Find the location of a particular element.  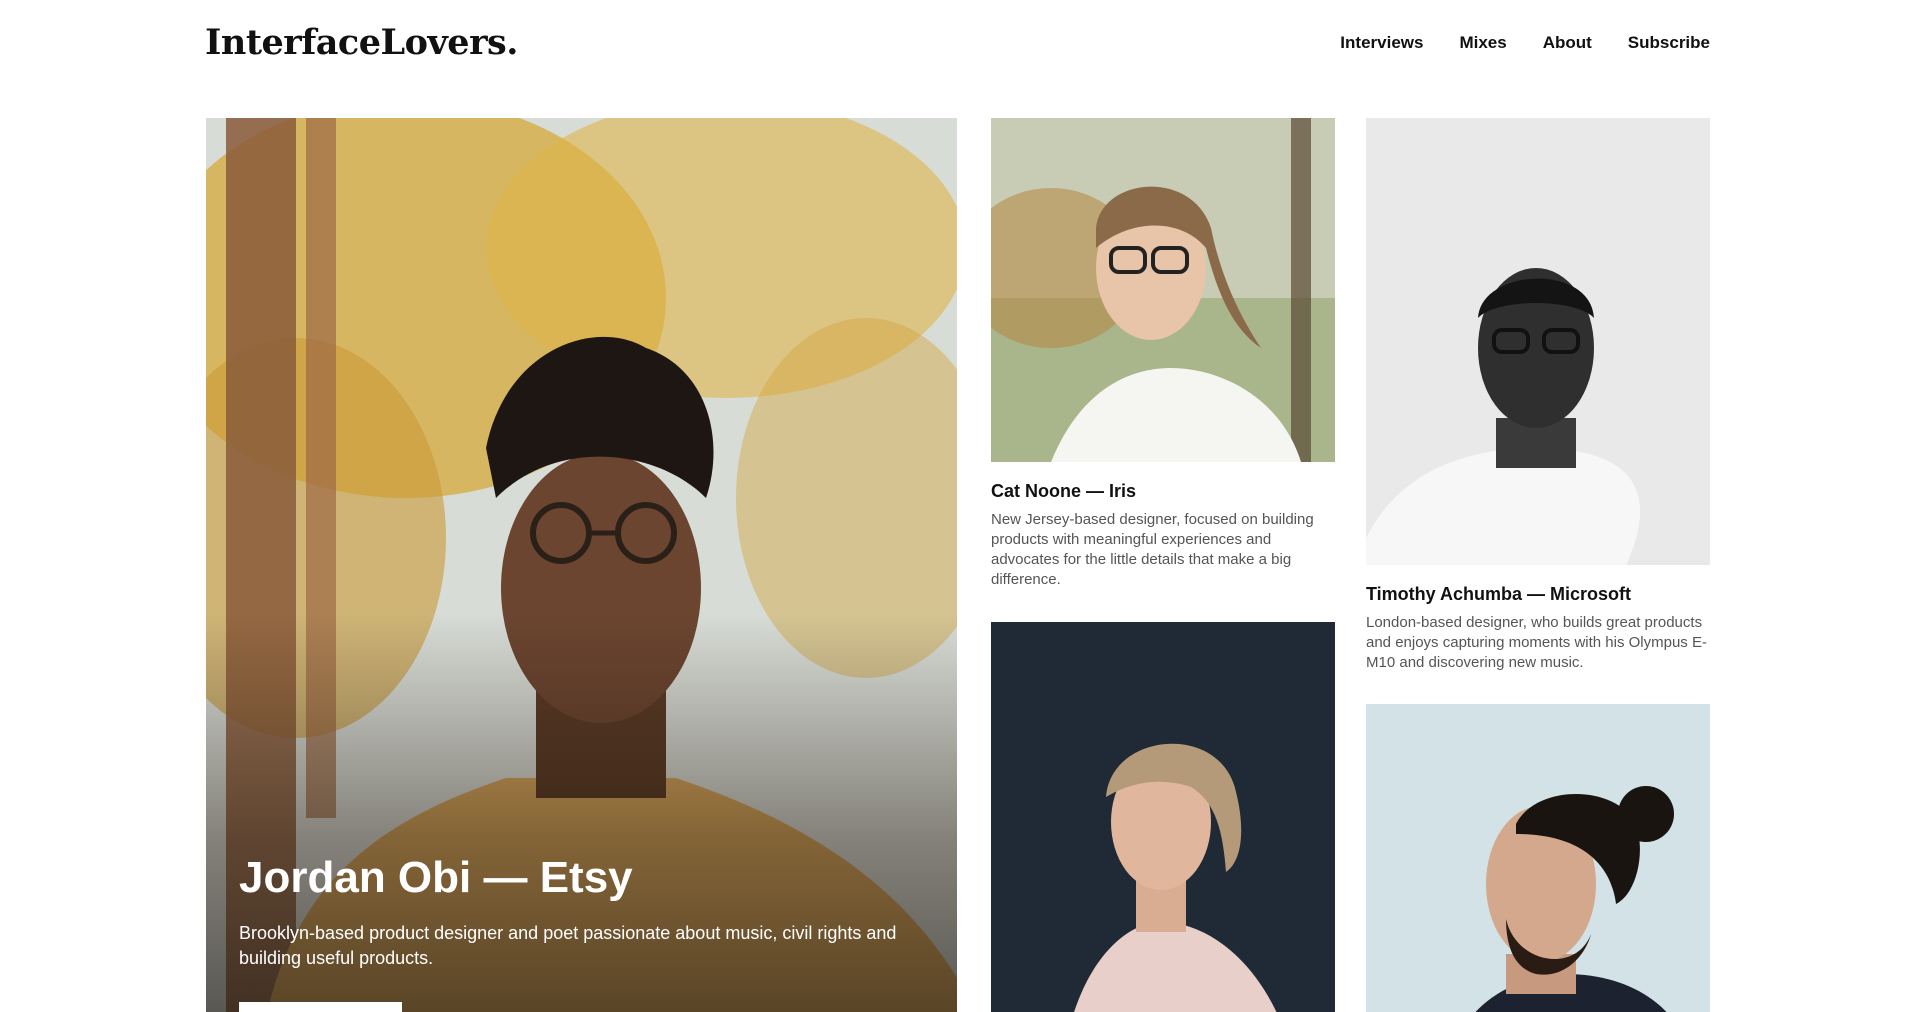

main-nav: Interviews Mixes About Subscribe is located at coordinates (1525, 43).